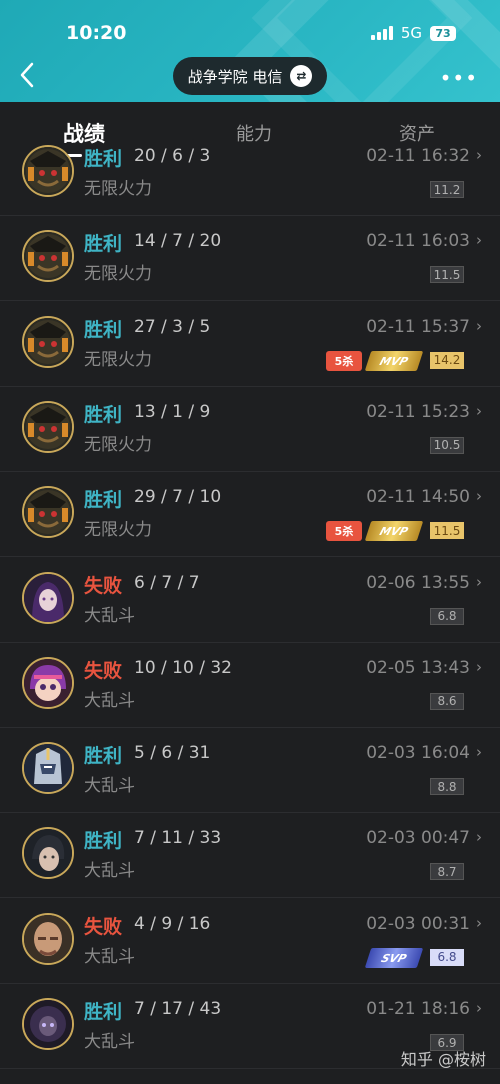 The width and height of the screenshot is (500, 1084). I want to click on status-indicators: 5G 73, so click(413, 33).